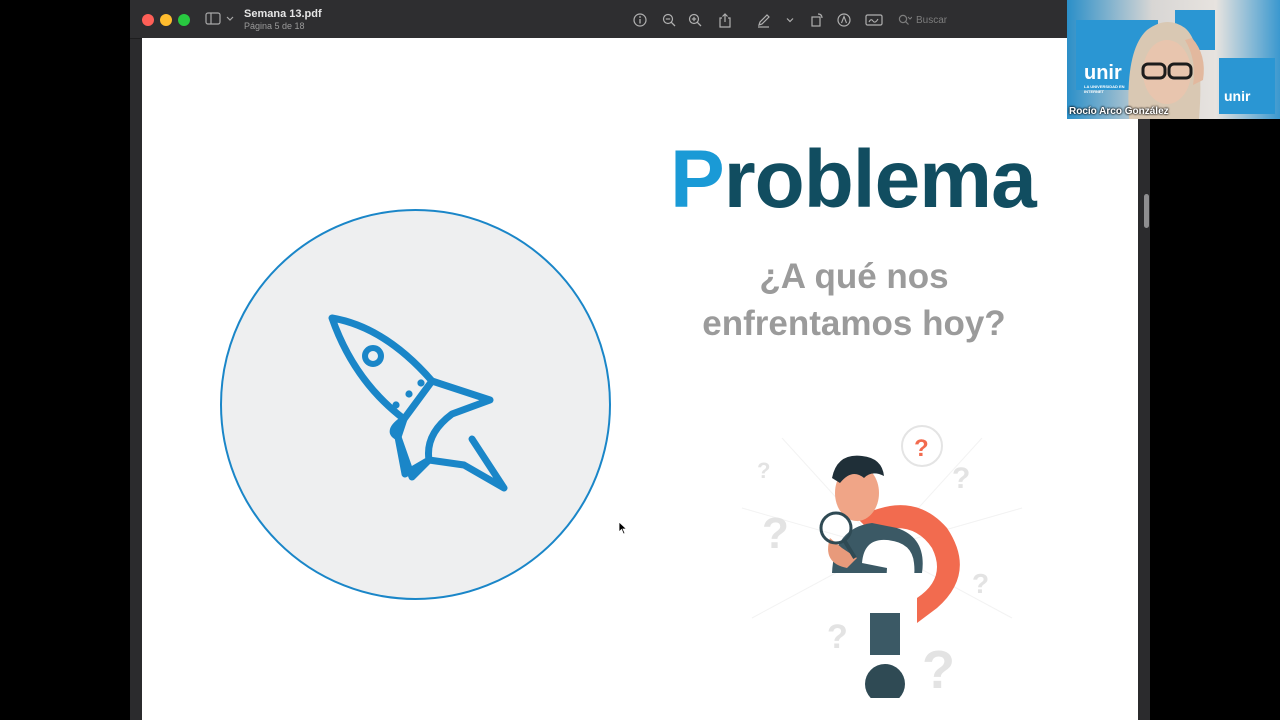  Describe the element at coordinates (623, 528) in the screenshot. I see `mouse-cursor-icon` at that location.